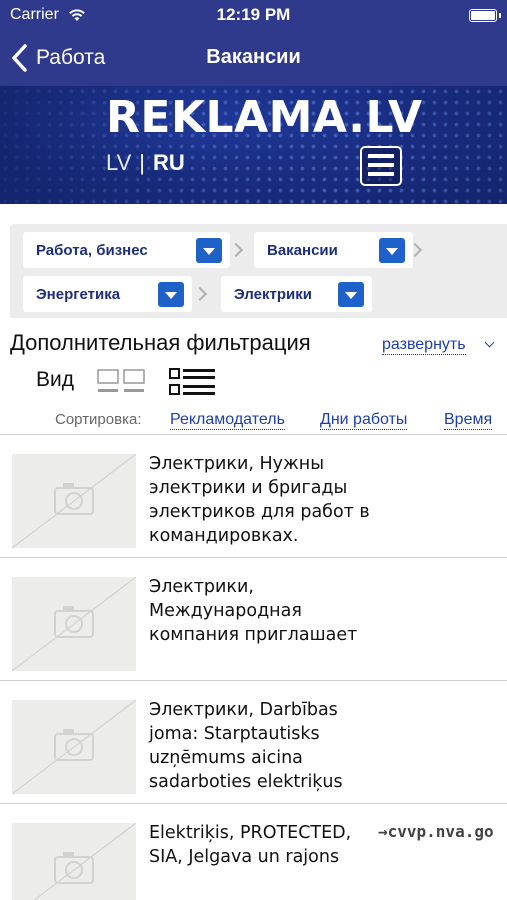 The width and height of the screenshot is (507, 900). Describe the element at coordinates (194, 382) in the screenshot. I see `list-view-icon` at that location.